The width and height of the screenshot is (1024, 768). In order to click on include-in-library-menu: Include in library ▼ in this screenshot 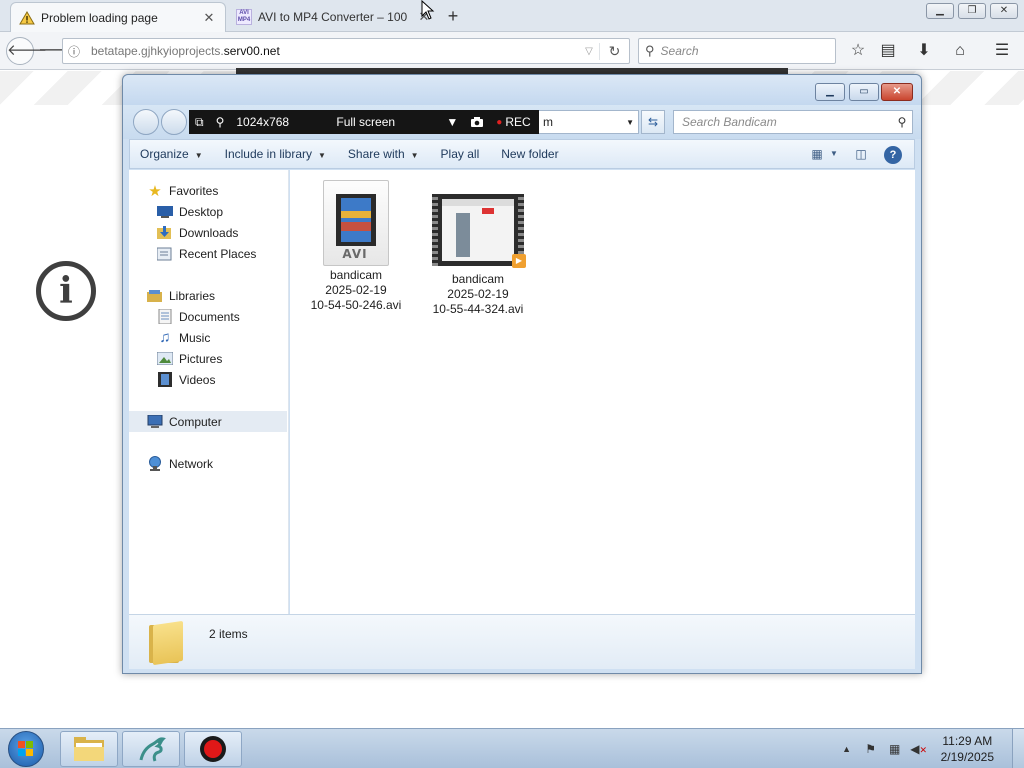, I will do `click(275, 154)`.